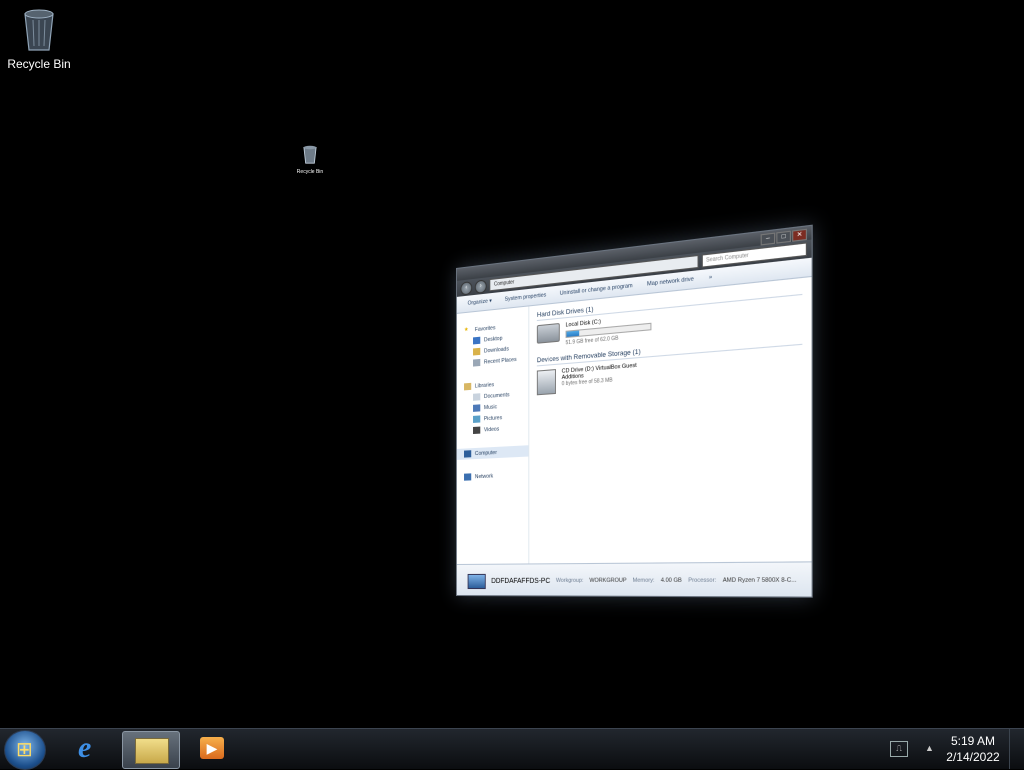  Describe the element at coordinates (596, 290) in the screenshot. I see `uninstall-program-button: Uninstall or change a program` at that location.